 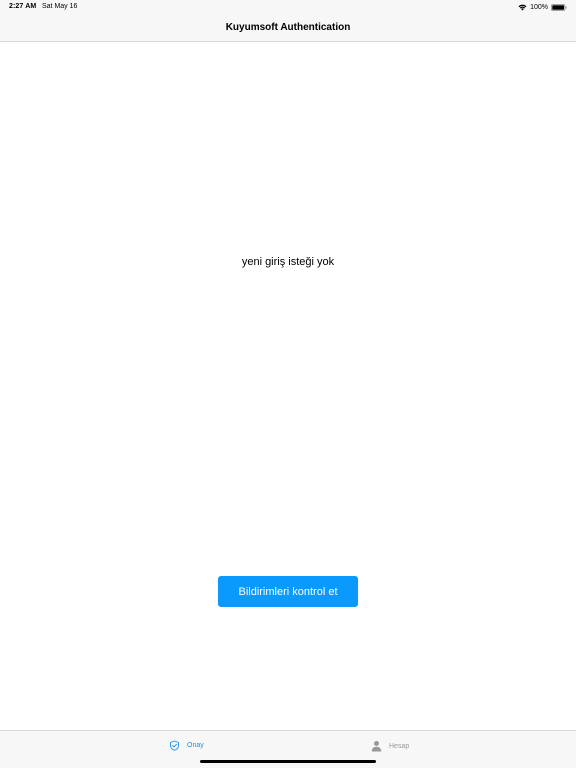 I want to click on status-indicators: 100%, so click(x=542, y=7).